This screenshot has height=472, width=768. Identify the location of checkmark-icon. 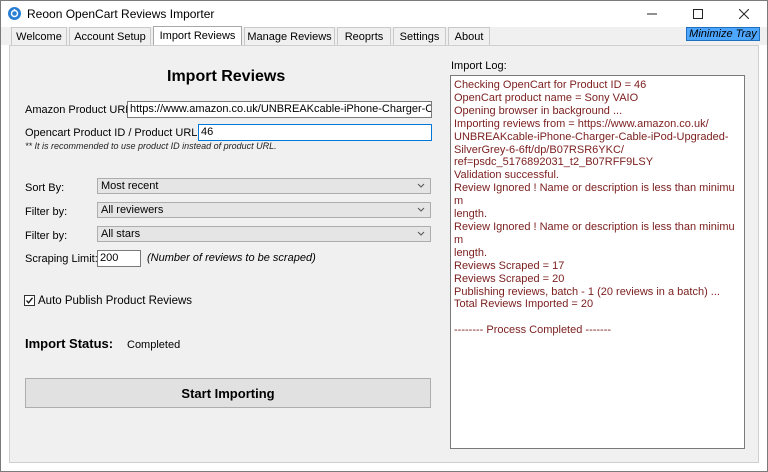
(30, 300).